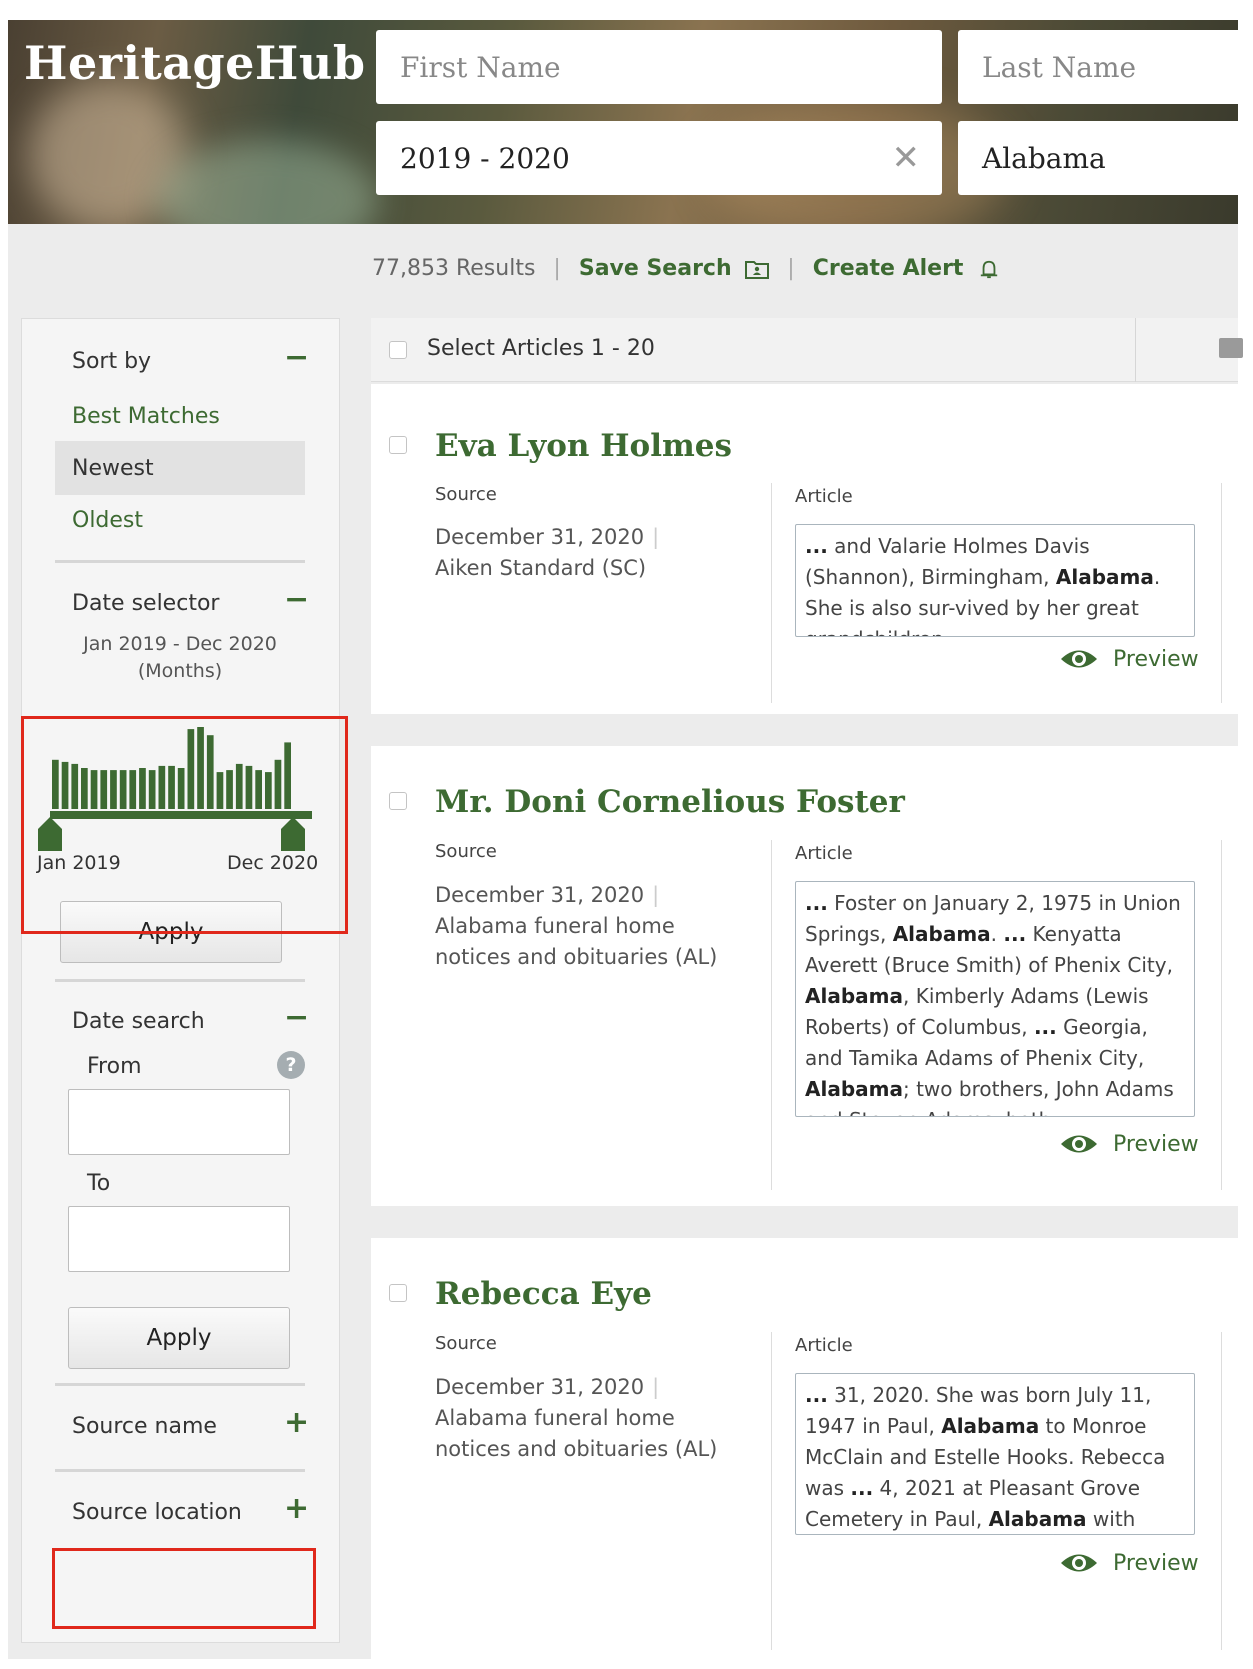  What do you see at coordinates (757, 270) in the screenshot?
I see `folder-icon` at bounding box center [757, 270].